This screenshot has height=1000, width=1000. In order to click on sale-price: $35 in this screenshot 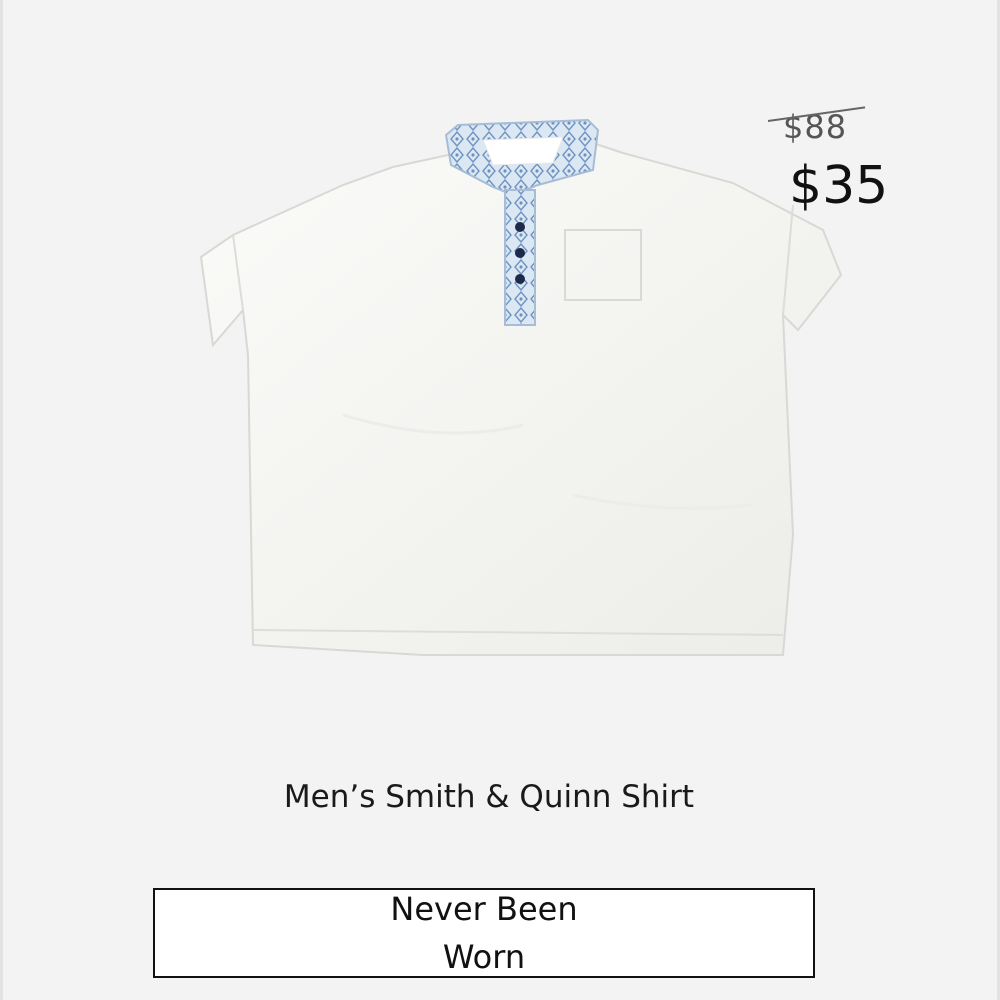, I will do `click(839, 186)`.